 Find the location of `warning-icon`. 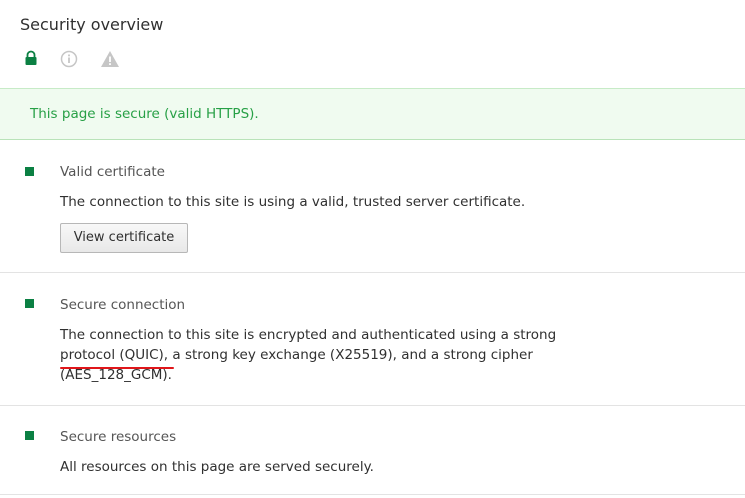

warning-icon is located at coordinates (110, 60).